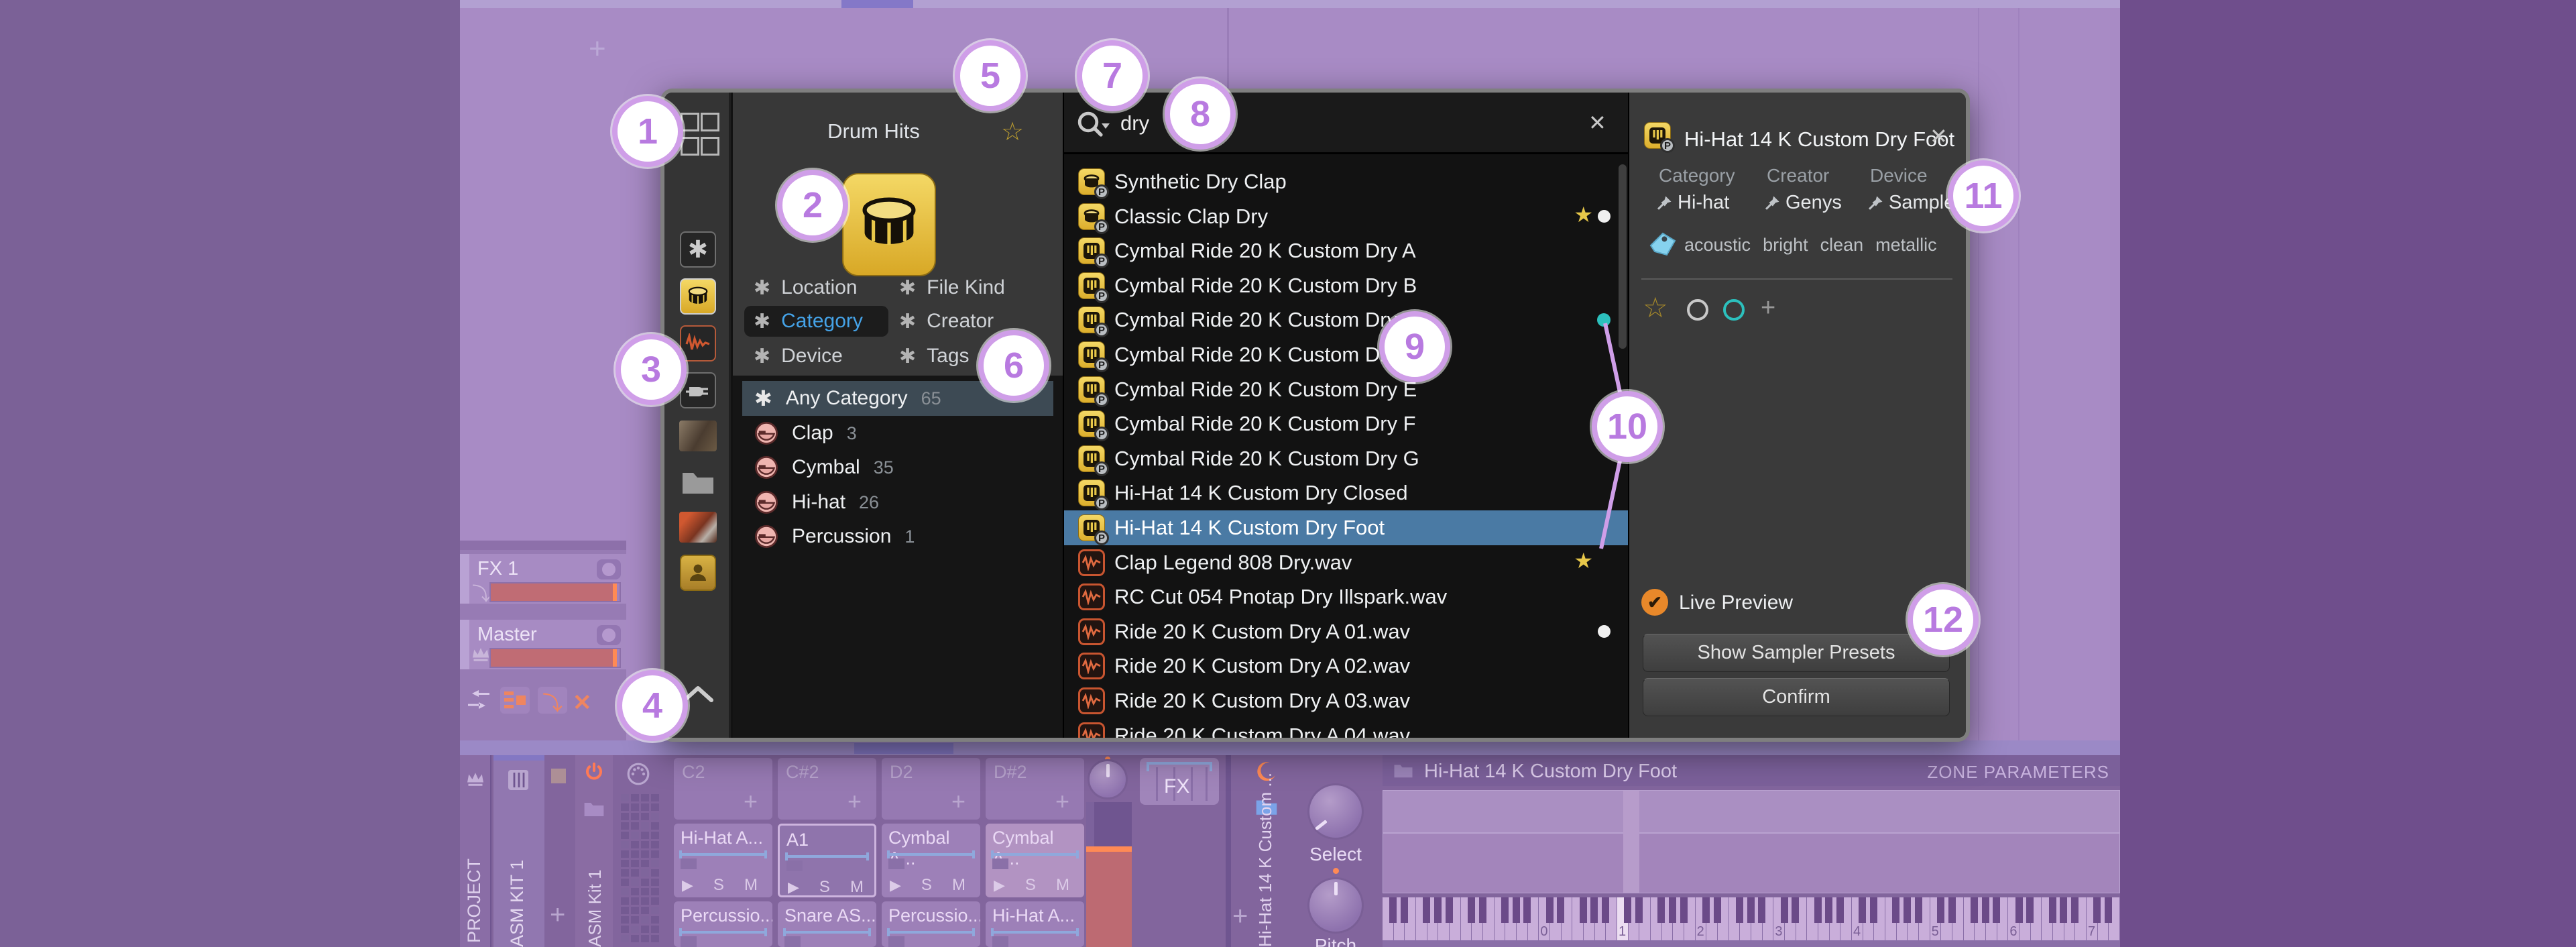 The height and width of the screenshot is (947, 2576). I want to click on result-row: P Cymbal Ride 20 K Custom Dry B, so click(1346, 285).